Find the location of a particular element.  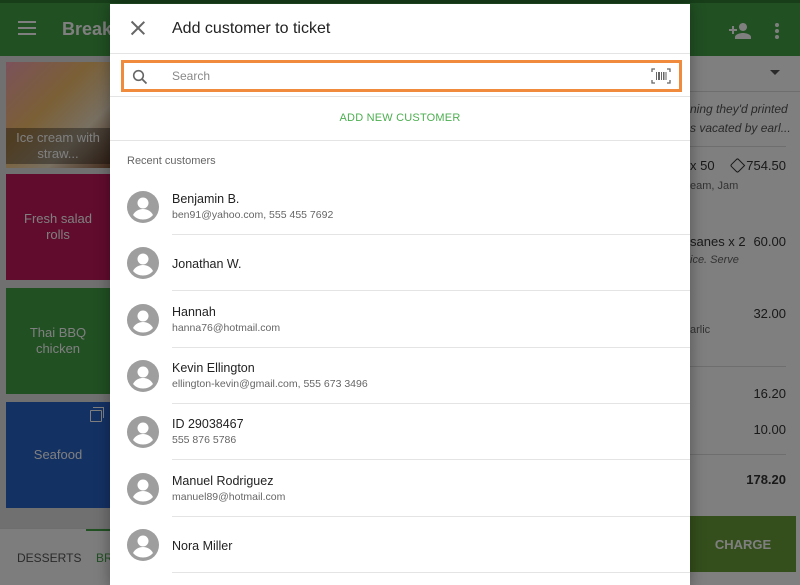

dialog-header: Add customer to ticket is located at coordinates (400, 29).